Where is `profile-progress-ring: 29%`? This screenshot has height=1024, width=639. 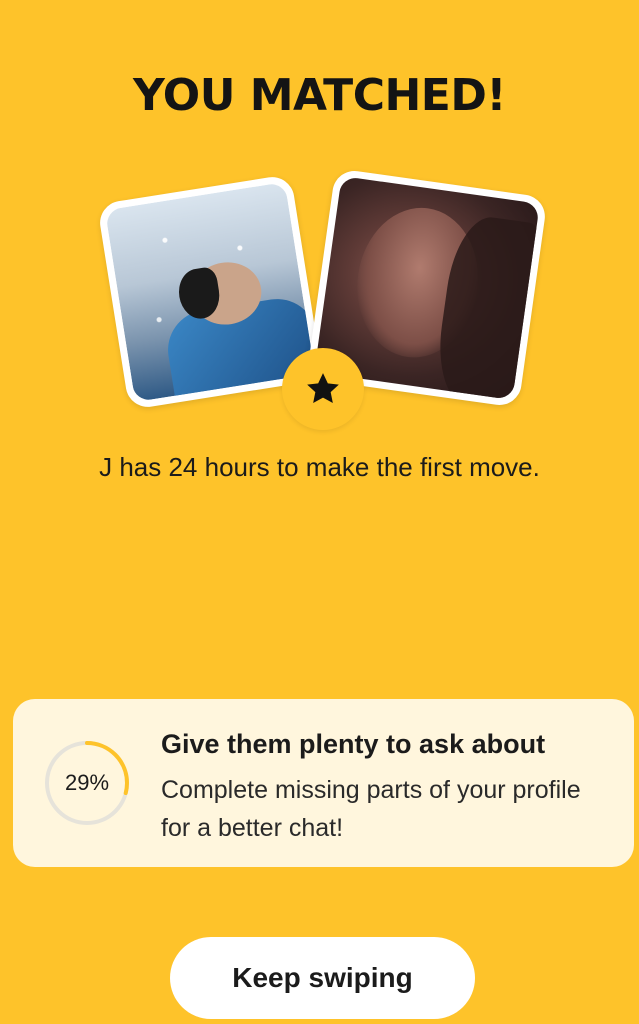
profile-progress-ring: 29% is located at coordinates (87, 783).